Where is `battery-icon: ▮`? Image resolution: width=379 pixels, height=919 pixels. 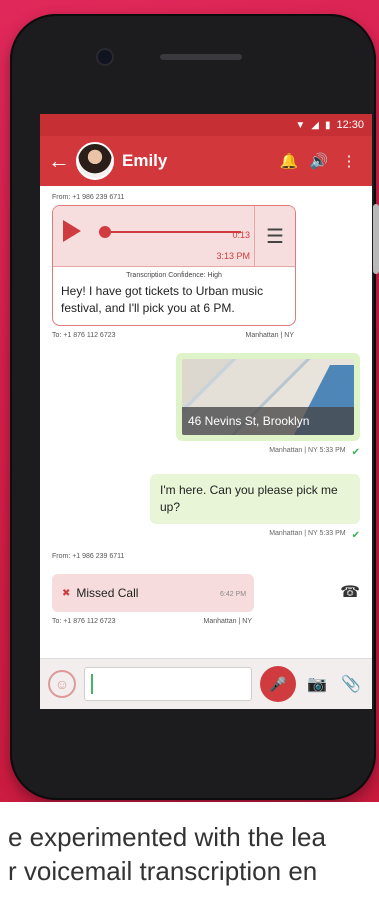 battery-icon: ▮ is located at coordinates (327, 125).